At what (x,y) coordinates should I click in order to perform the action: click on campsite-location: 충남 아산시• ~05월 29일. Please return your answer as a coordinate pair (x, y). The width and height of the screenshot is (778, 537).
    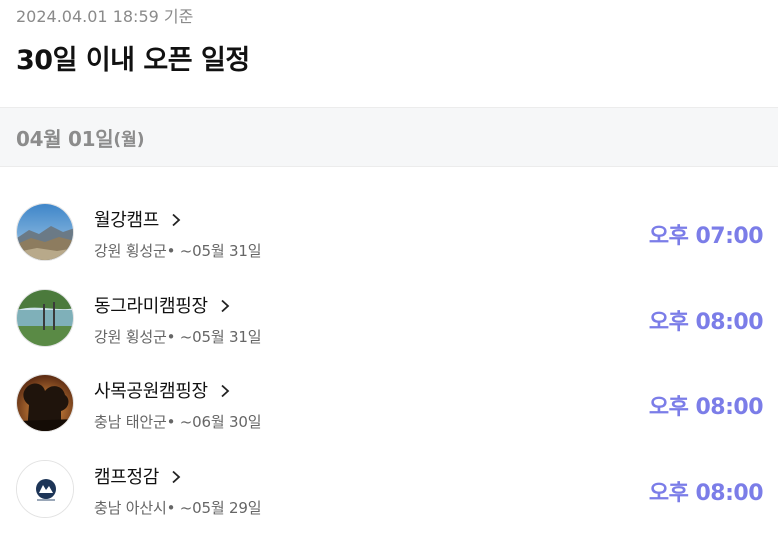
    Looking at the image, I should click on (178, 507).